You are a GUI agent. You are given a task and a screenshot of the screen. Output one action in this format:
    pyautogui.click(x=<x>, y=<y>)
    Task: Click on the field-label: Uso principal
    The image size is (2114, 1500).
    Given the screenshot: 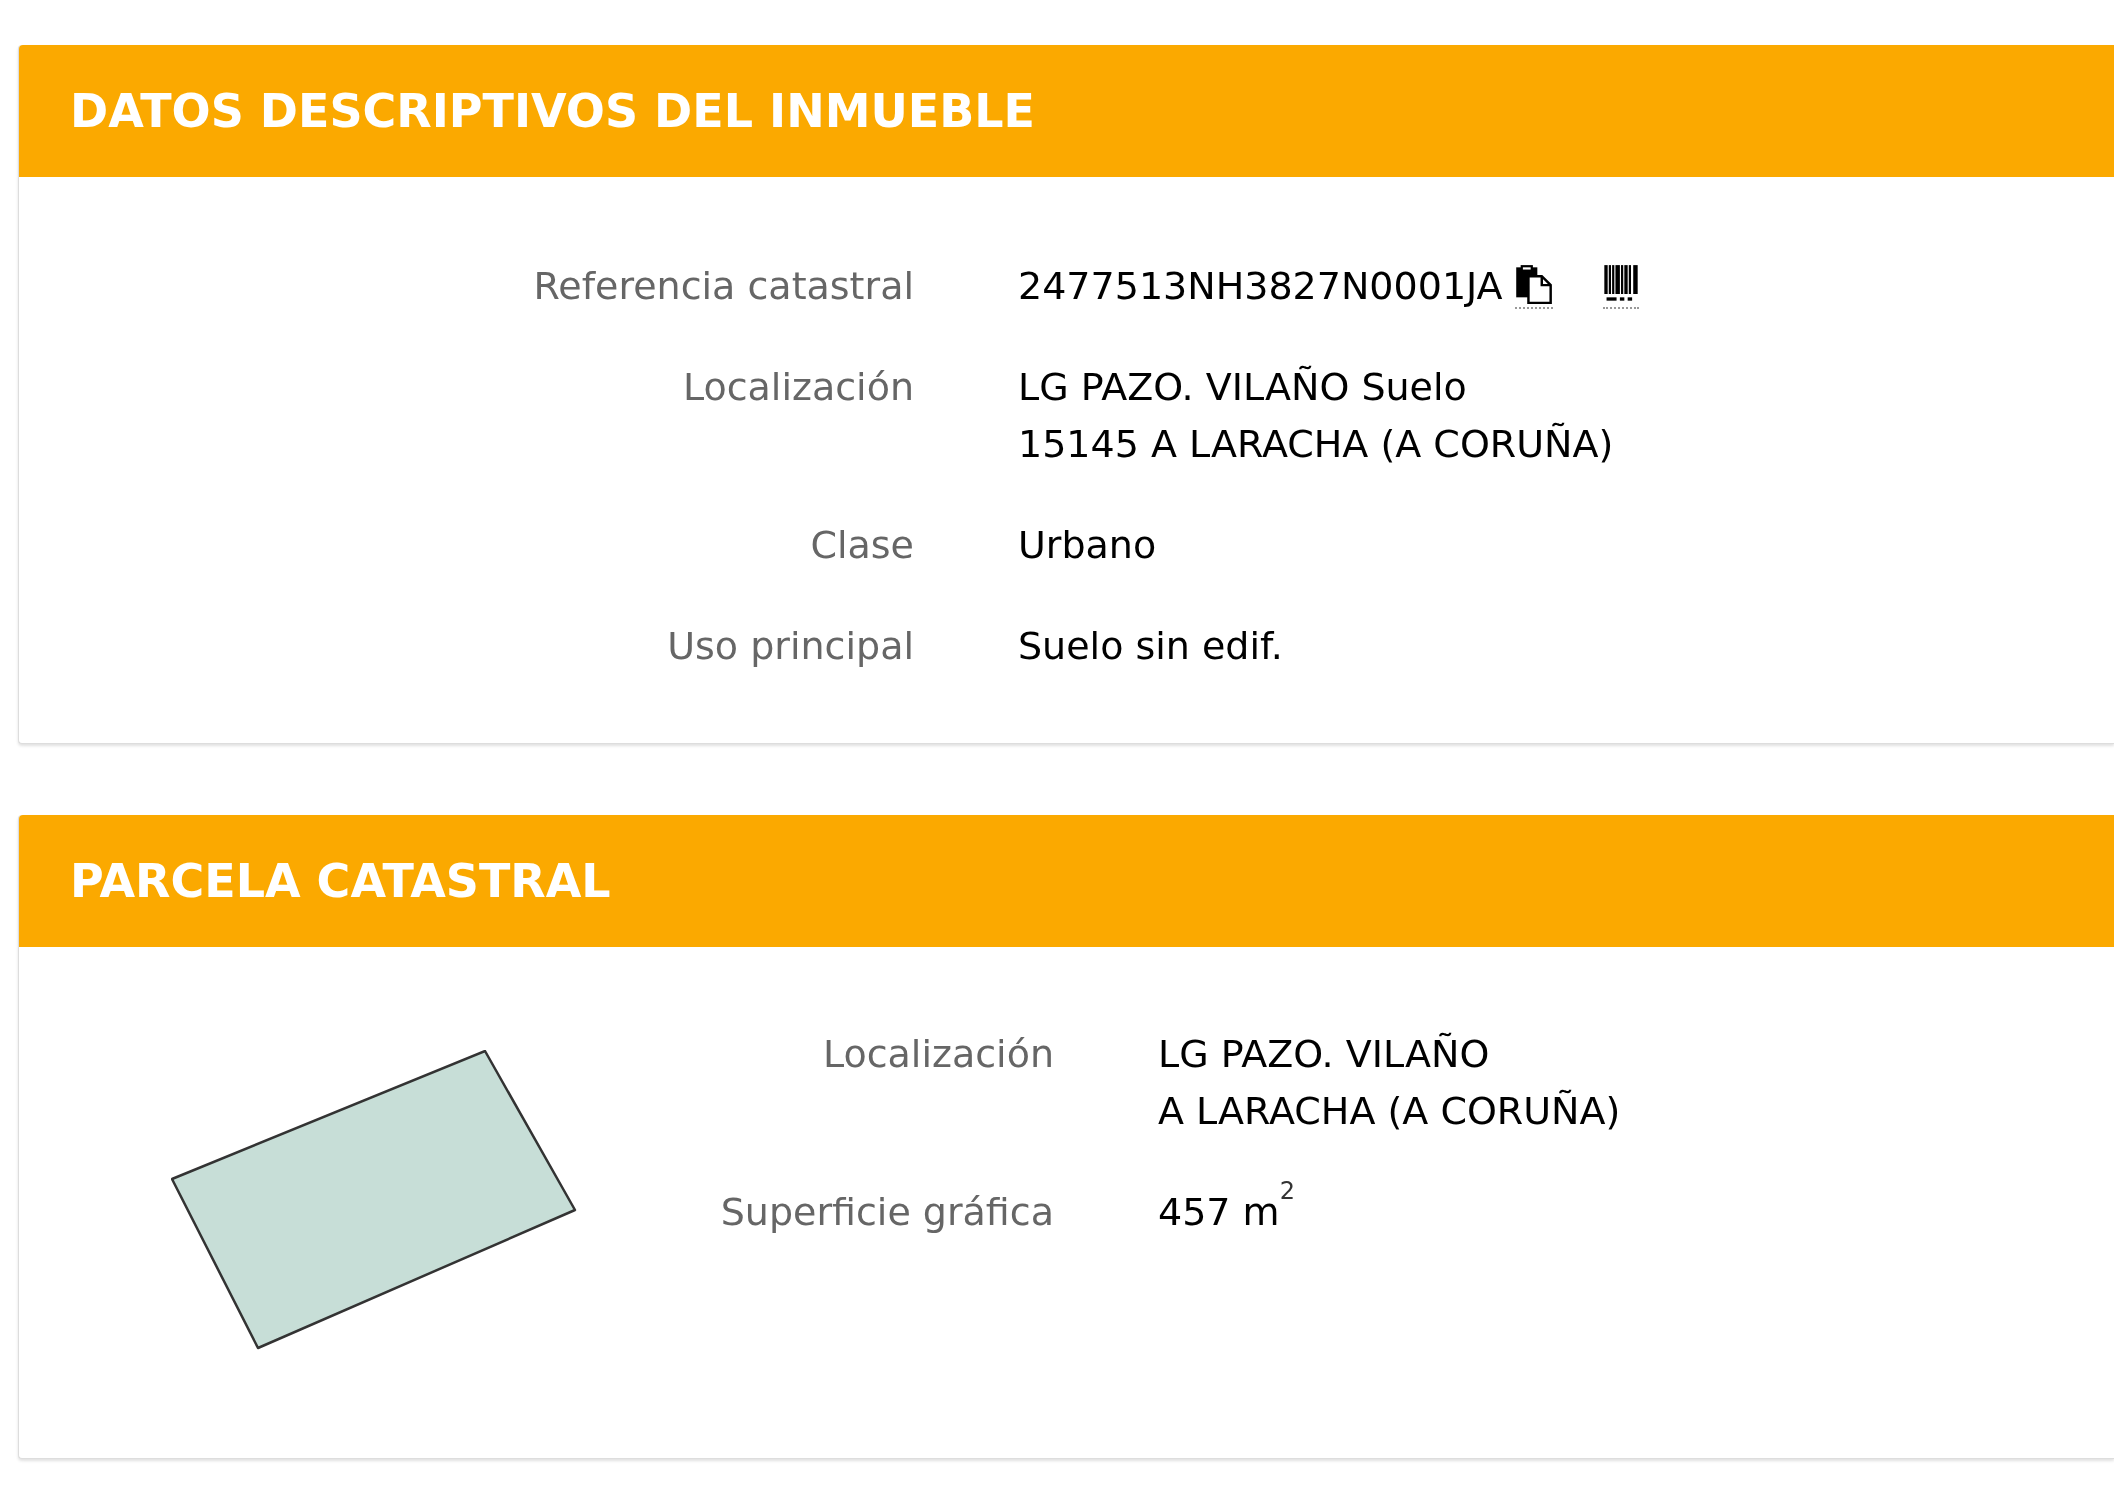 What is the action you would take?
    pyautogui.click(x=790, y=646)
    